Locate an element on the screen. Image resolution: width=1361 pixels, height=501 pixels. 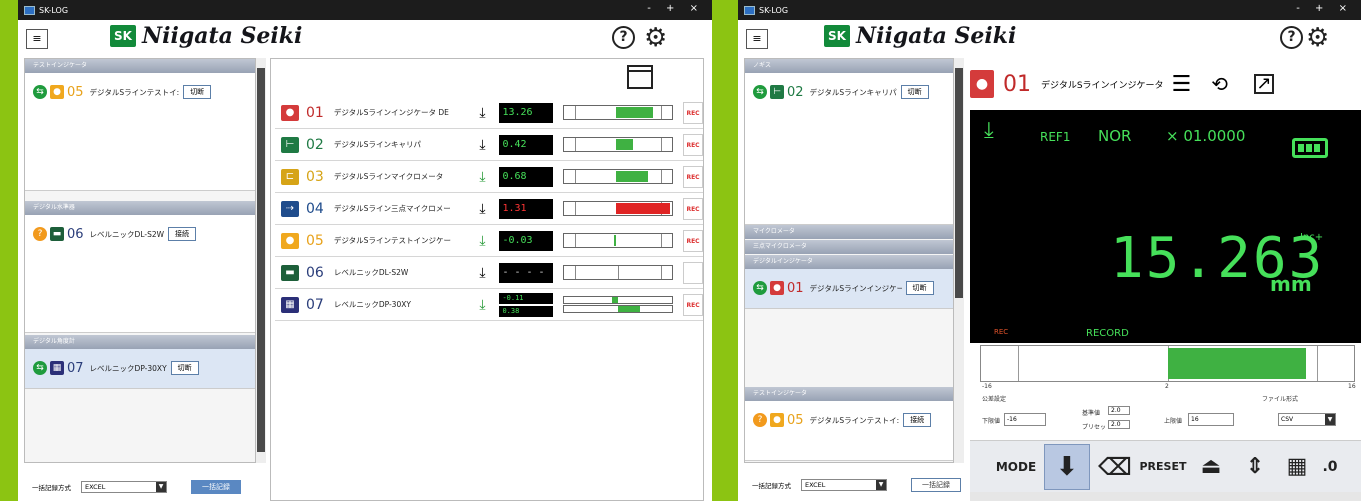
base-value-input: 2.0 is located at coordinates (1119, 410).